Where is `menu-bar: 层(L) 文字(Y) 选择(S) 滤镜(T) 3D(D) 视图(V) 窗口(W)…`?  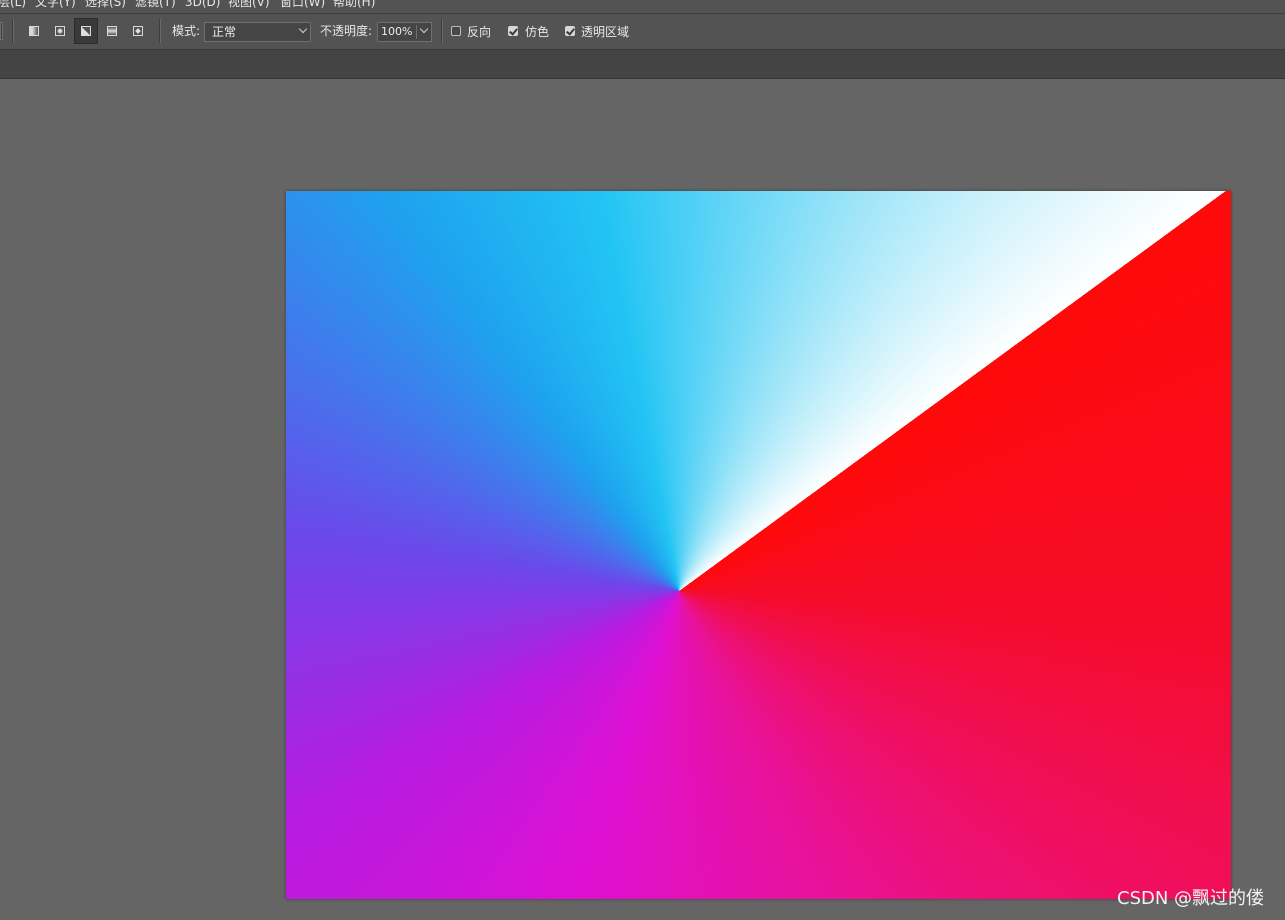
menu-bar: 层(L) 文字(Y) 选择(S) 滤镜(T) 3D(D) 视图(V) 窗口(W)… is located at coordinates (642, 7).